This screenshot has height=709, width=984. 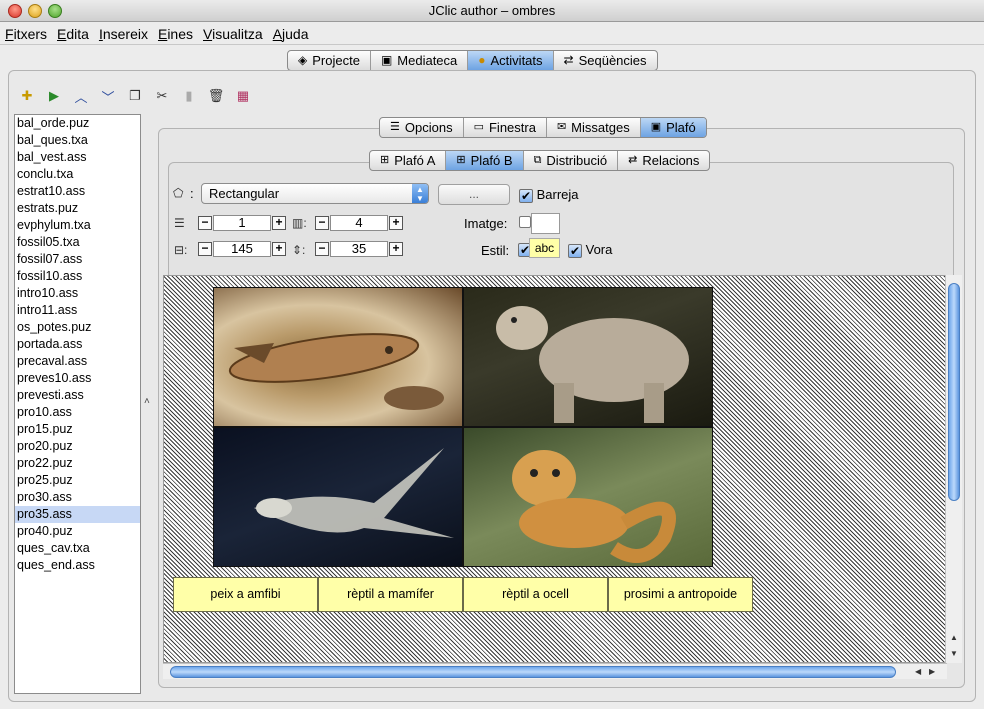 What do you see at coordinates (315, 193) in the screenshot?
I see `shape-select: Rectangular ▲ ▼` at bounding box center [315, 193].